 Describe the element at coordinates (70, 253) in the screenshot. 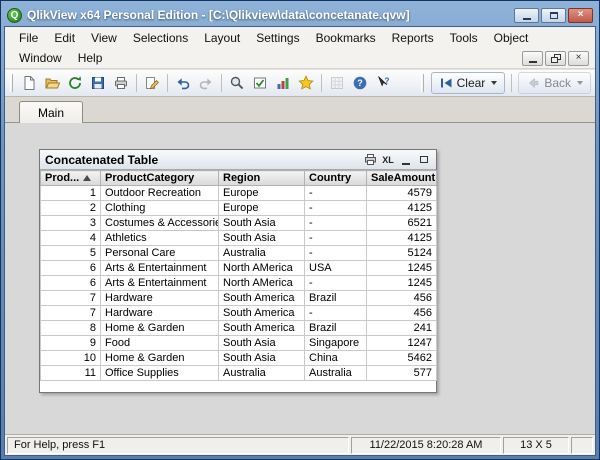

I see `table-cell: 5` at that location.